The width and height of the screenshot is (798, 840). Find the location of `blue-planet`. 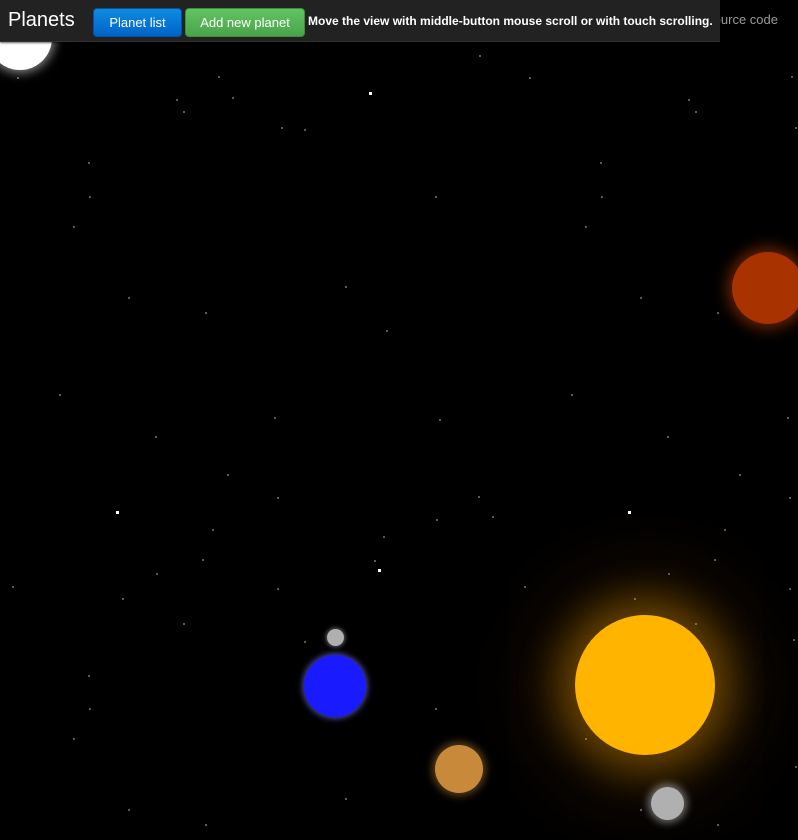

blue-planet is located at coordinates (335, 686).